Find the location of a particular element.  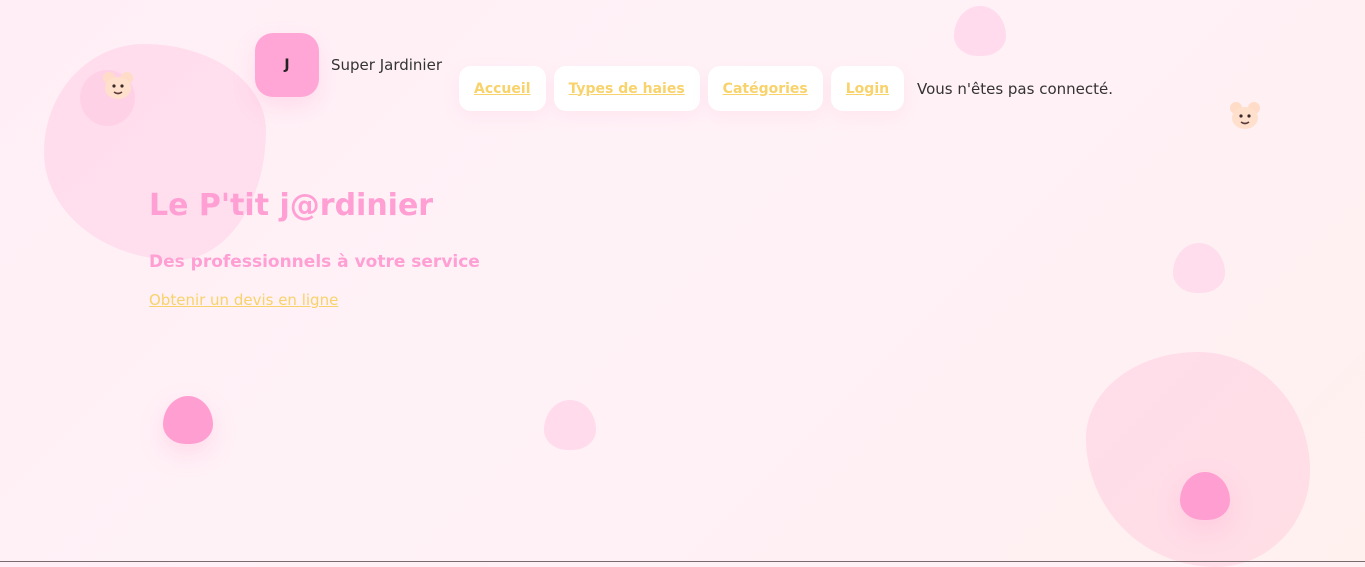

main-nav: Accueil Types de haies Catégories Login is located at coordinates (682, 88).